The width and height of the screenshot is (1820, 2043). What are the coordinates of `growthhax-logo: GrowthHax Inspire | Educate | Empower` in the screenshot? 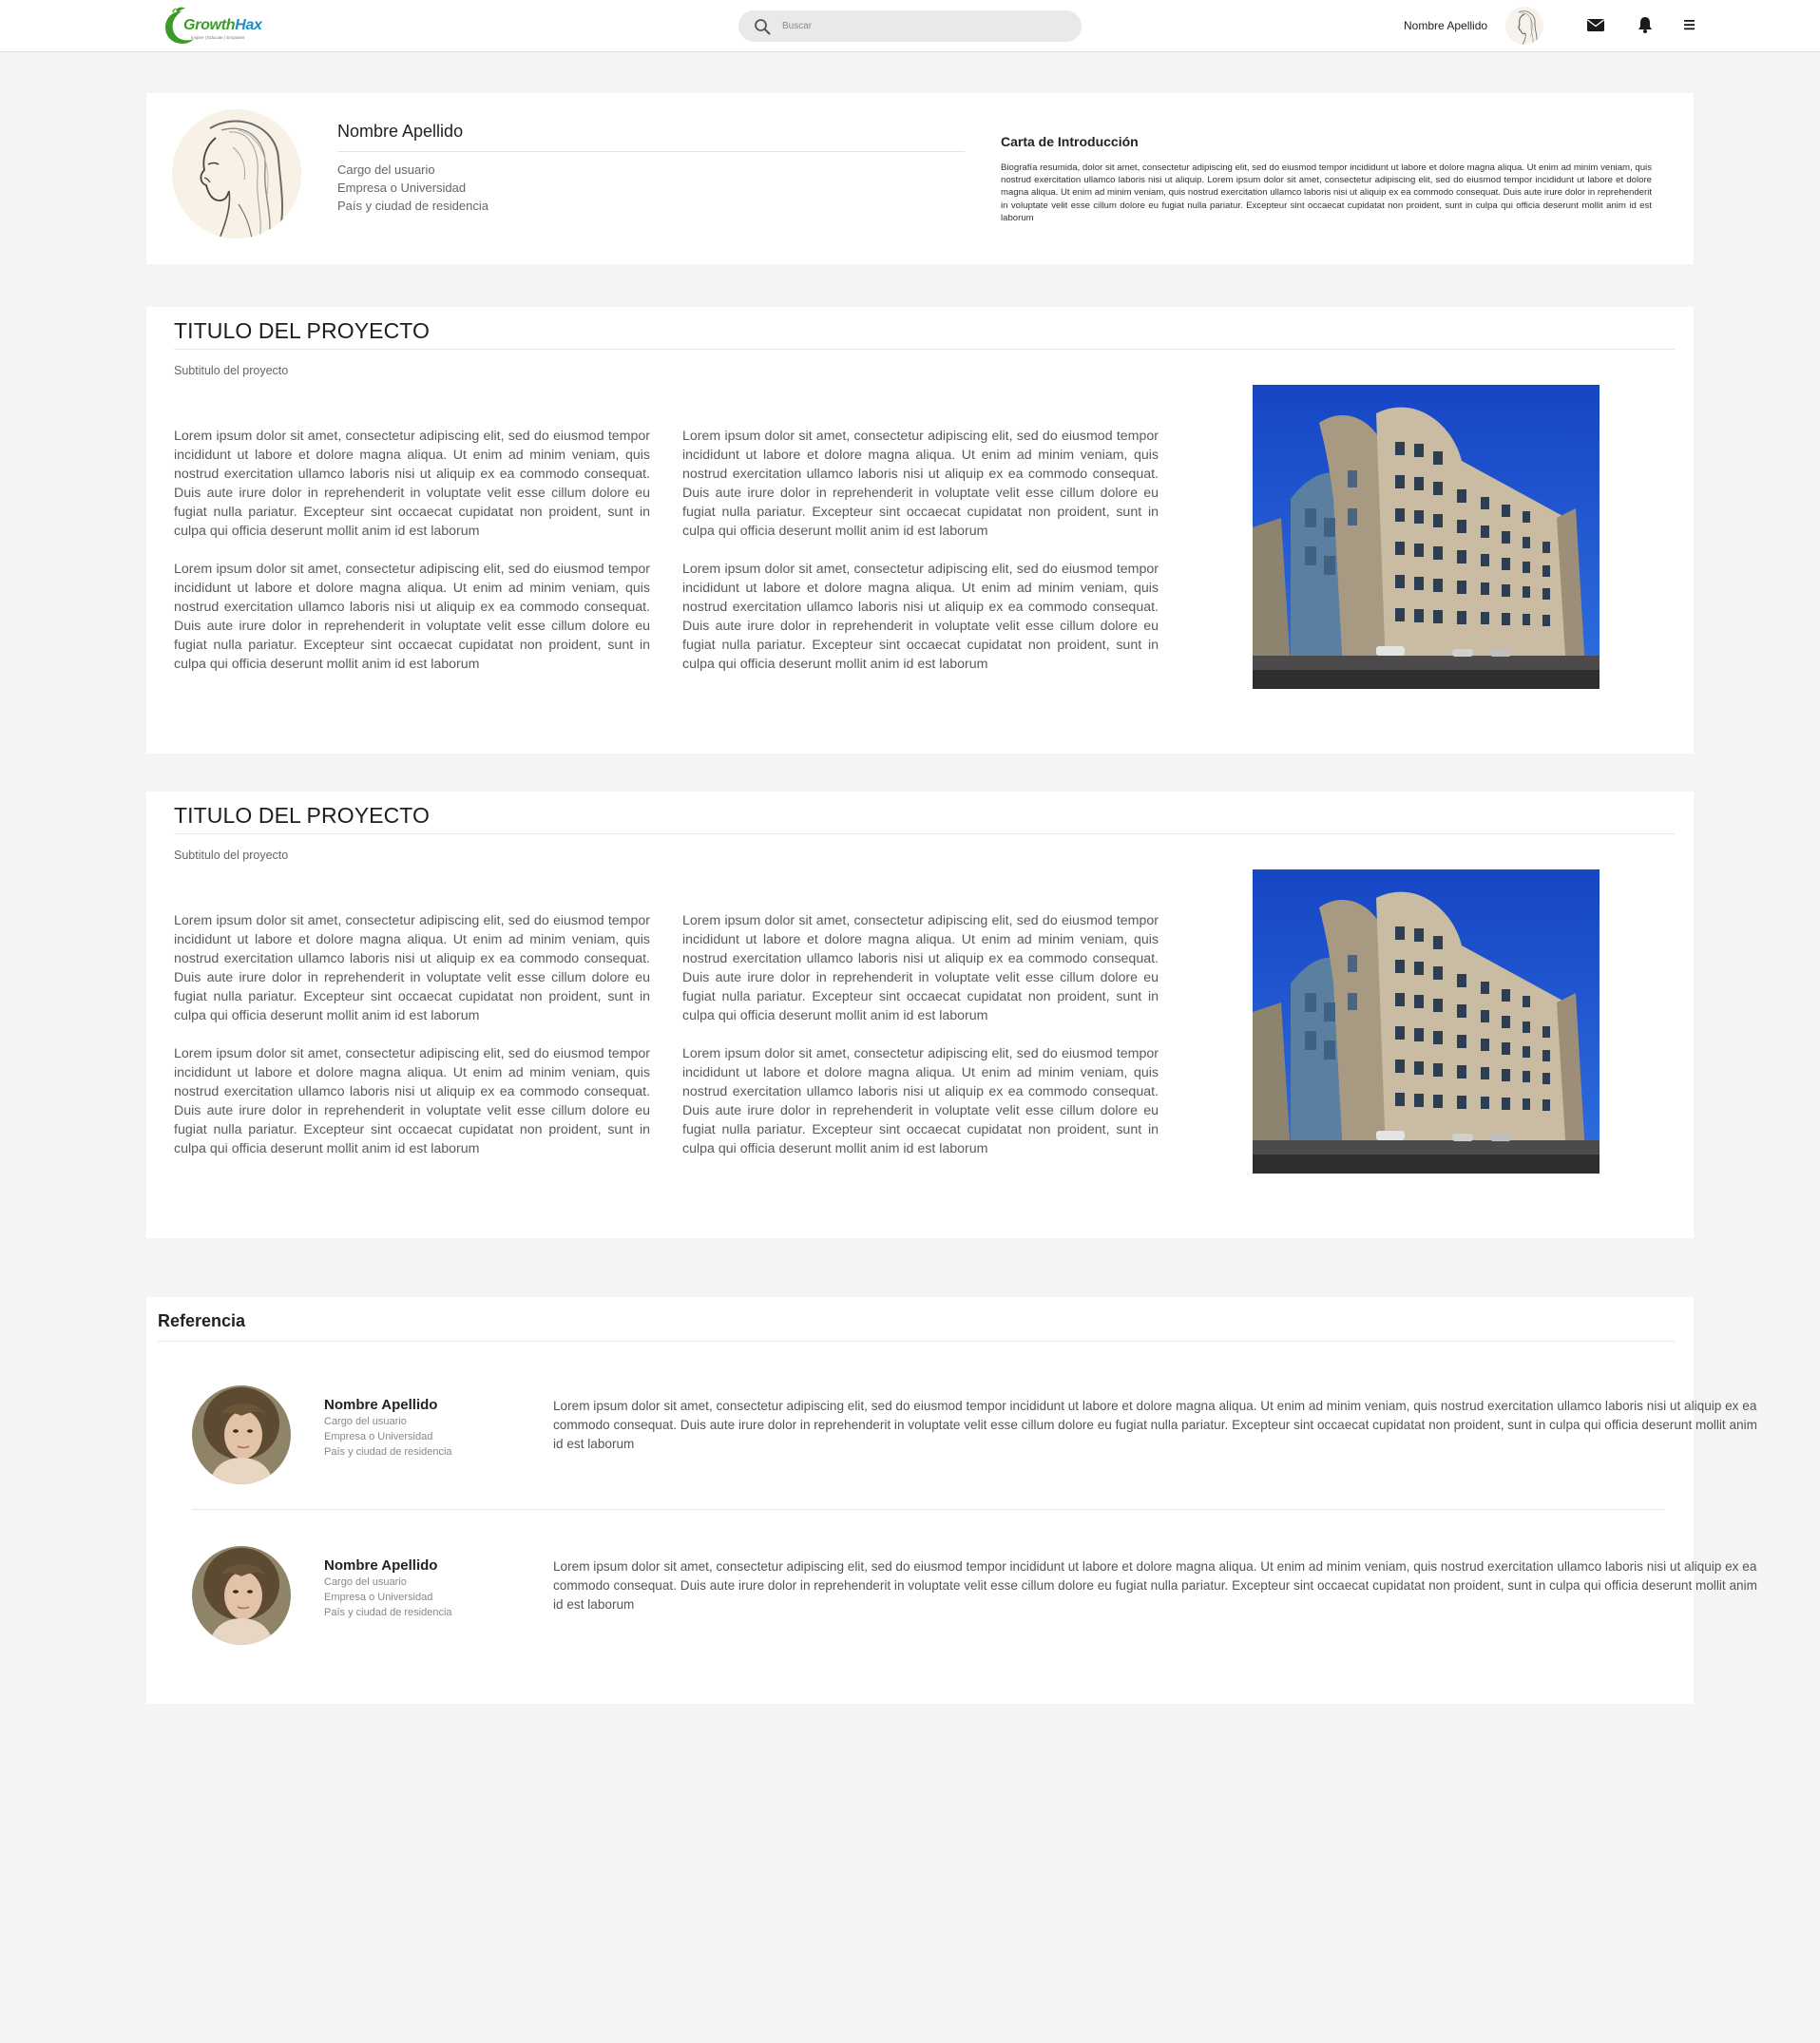 It's located at (212, 26).